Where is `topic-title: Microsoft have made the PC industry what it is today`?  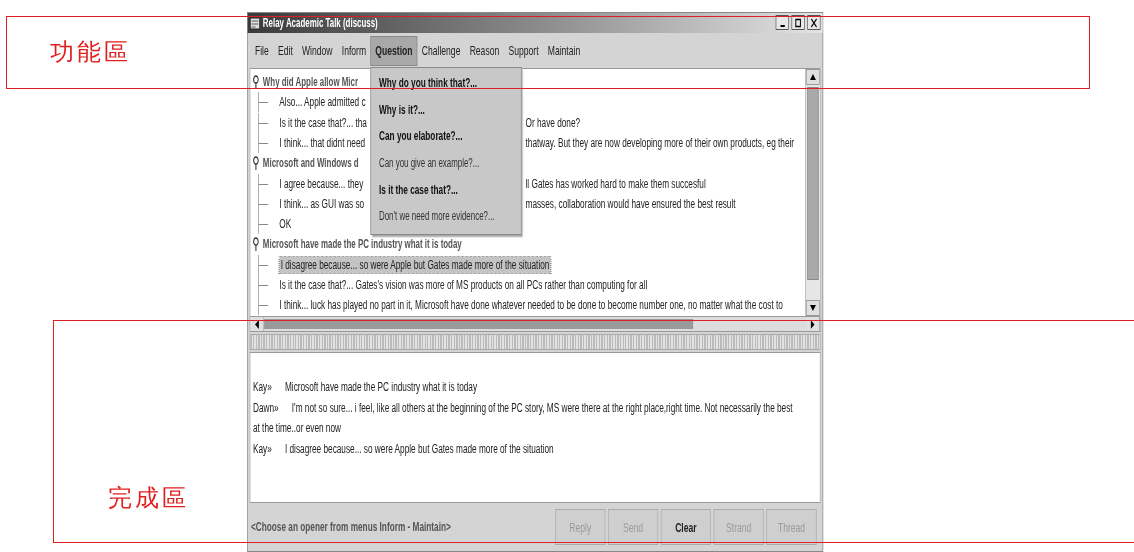
topic-title: Microsoft have made the PC industry what it is today is located at coordinates (362, 244).